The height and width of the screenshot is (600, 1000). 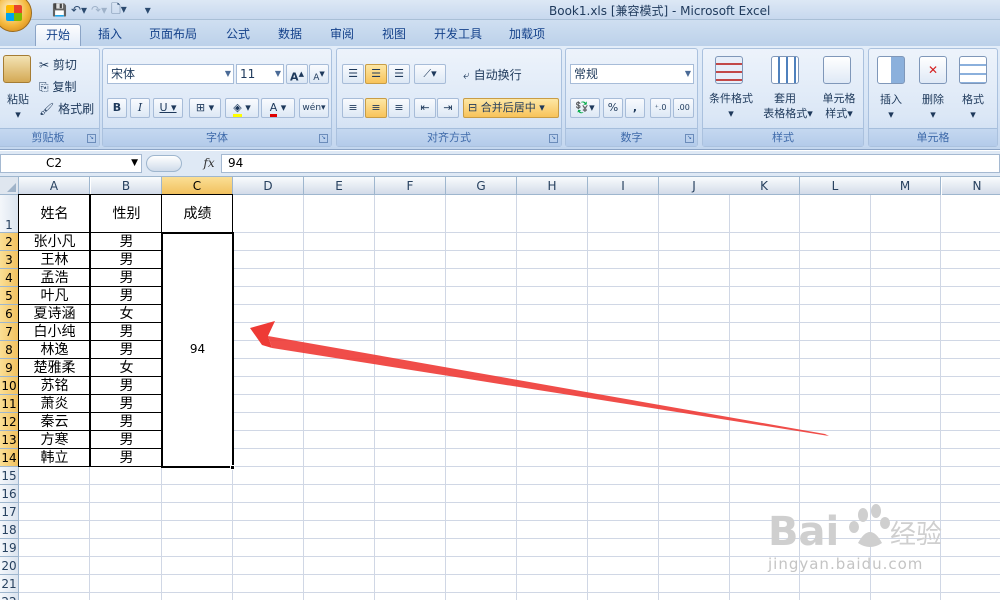 What do you see at coordinates (9, 566) in the screenshot?
I see `row-header-20: 20` at bounding box center [9, 566].